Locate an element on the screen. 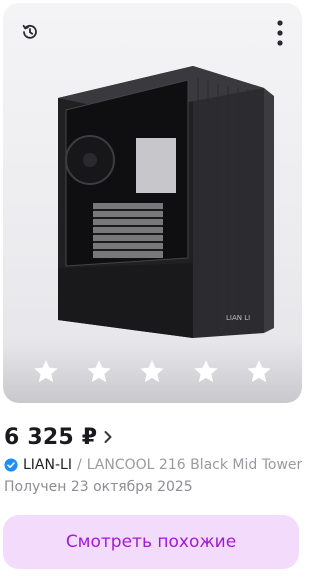  received-date: Получен 23 октября 2025 is located at coordinates (98, 487).